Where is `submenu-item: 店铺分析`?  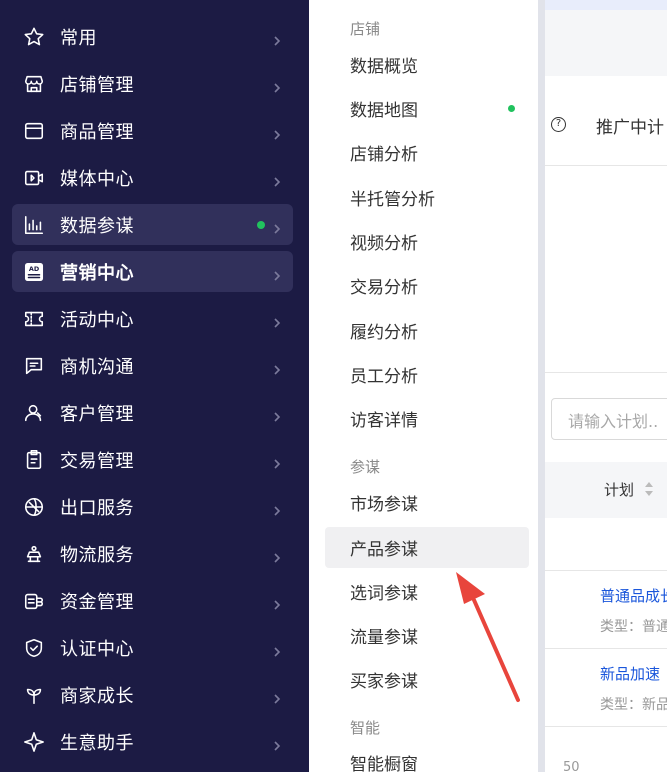 submenu-item: 店铺分析 is located at coordinates (427, 152).